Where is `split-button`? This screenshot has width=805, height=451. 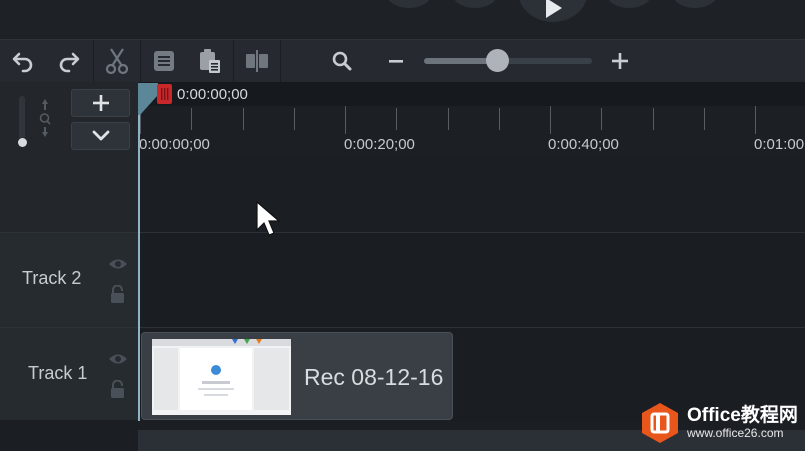
split-button is located at coordinates (257, 61).